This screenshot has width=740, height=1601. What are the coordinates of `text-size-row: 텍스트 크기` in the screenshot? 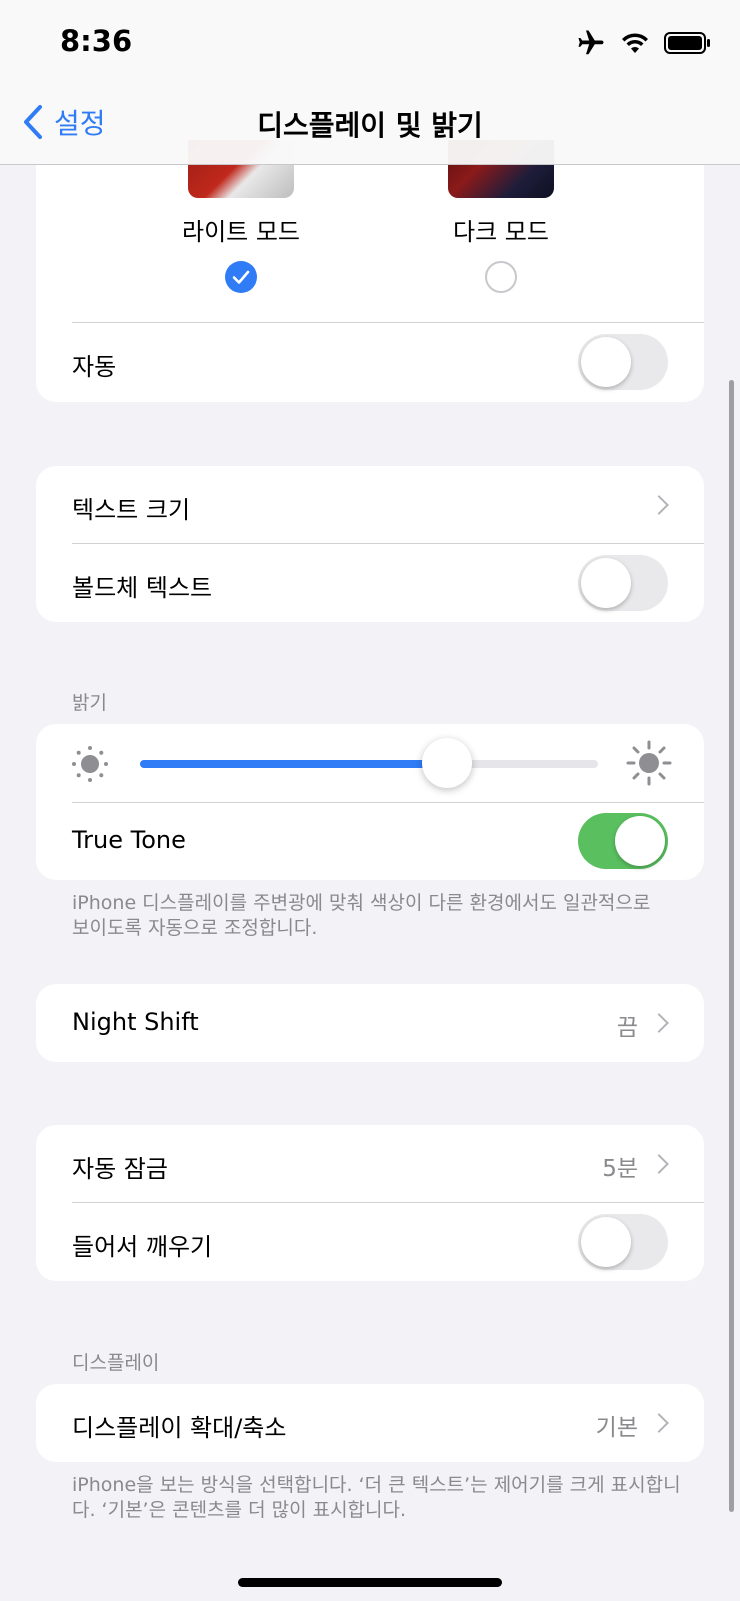 It's located at (131, 507).